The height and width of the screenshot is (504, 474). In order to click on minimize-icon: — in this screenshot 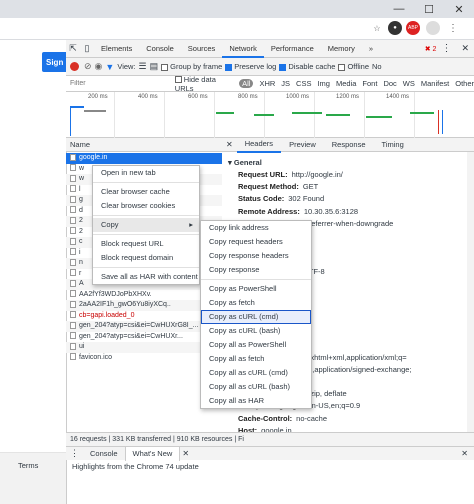, I will do `click(399, 9)`.